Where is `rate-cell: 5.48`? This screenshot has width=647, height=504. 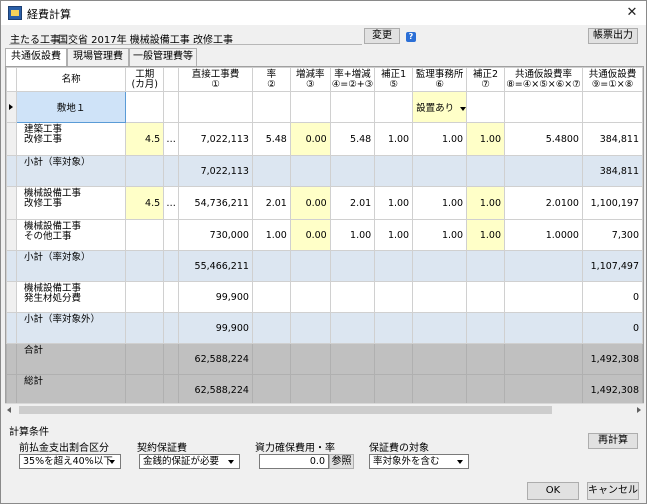
rate-cell: 5.48 is located at coordinates (271, 139).